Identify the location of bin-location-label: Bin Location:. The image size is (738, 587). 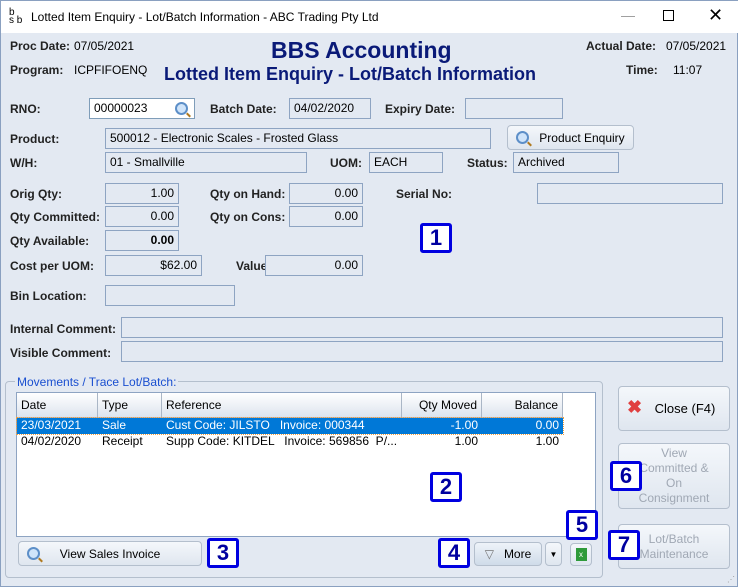
(48, 296).